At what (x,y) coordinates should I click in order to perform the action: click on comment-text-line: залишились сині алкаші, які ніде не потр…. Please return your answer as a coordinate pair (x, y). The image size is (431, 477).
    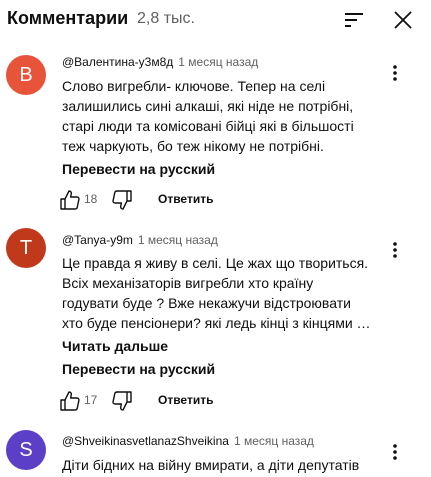
    Looking at the image, I should click on (208, 106).